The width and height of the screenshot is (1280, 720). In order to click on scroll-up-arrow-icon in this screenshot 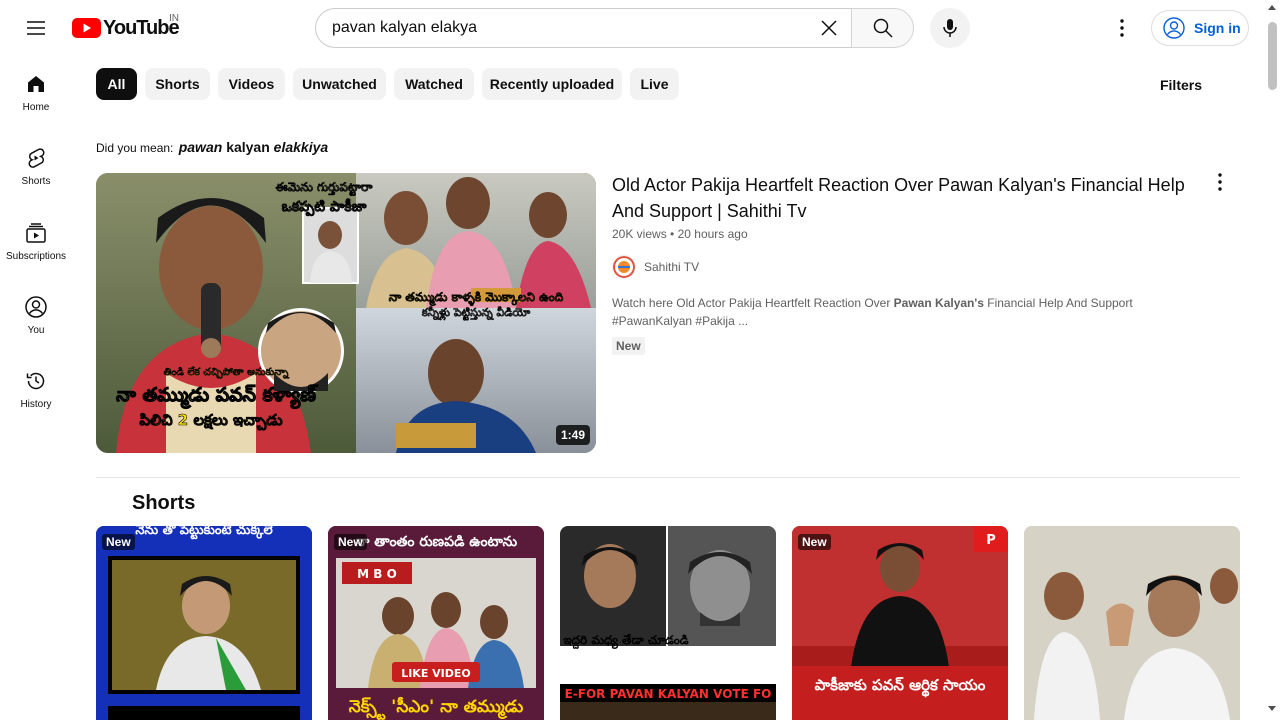, I will do `click(1272, 7)`.